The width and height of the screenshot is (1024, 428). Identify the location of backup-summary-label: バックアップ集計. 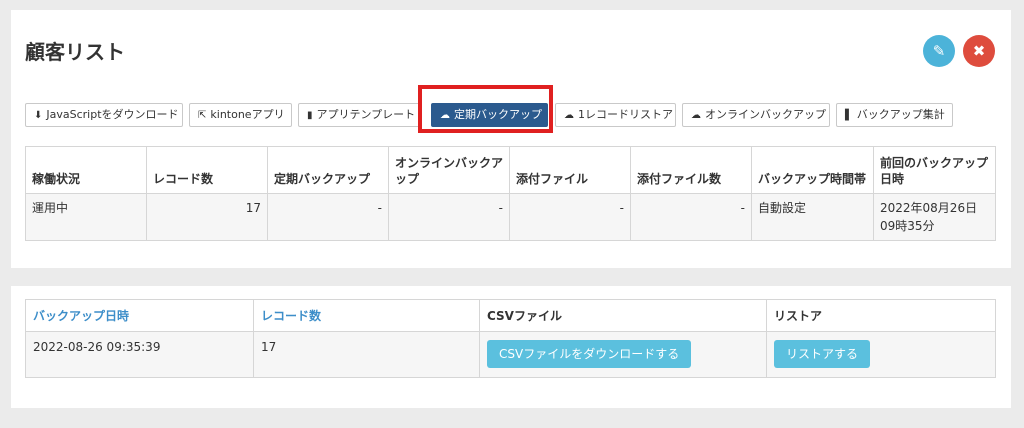
(900, 114).